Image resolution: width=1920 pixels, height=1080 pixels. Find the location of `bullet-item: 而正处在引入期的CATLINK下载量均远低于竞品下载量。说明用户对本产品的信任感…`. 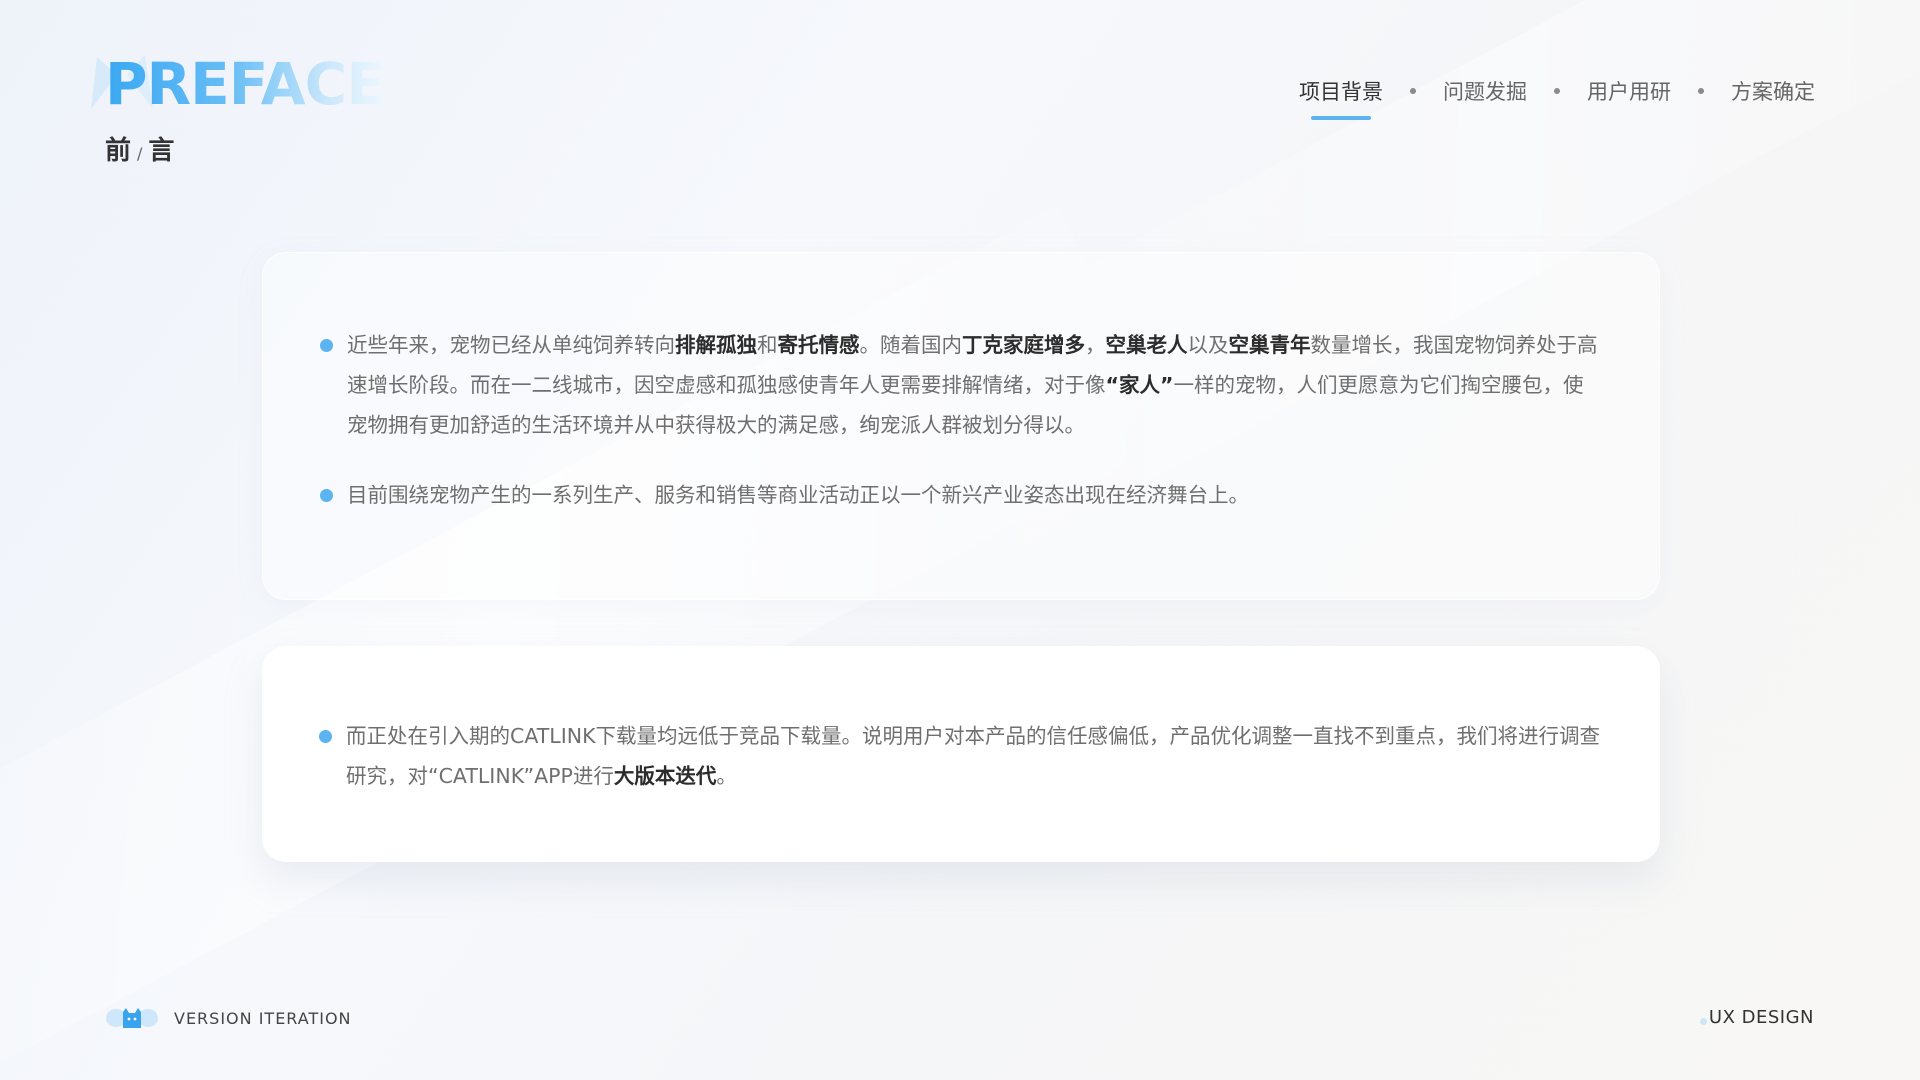

bullet-item: 而正处在引入期的CATLINK下载量均远低于竞品下载量。说明用户对本产品的信任感… is located at coordinates (959, 756).